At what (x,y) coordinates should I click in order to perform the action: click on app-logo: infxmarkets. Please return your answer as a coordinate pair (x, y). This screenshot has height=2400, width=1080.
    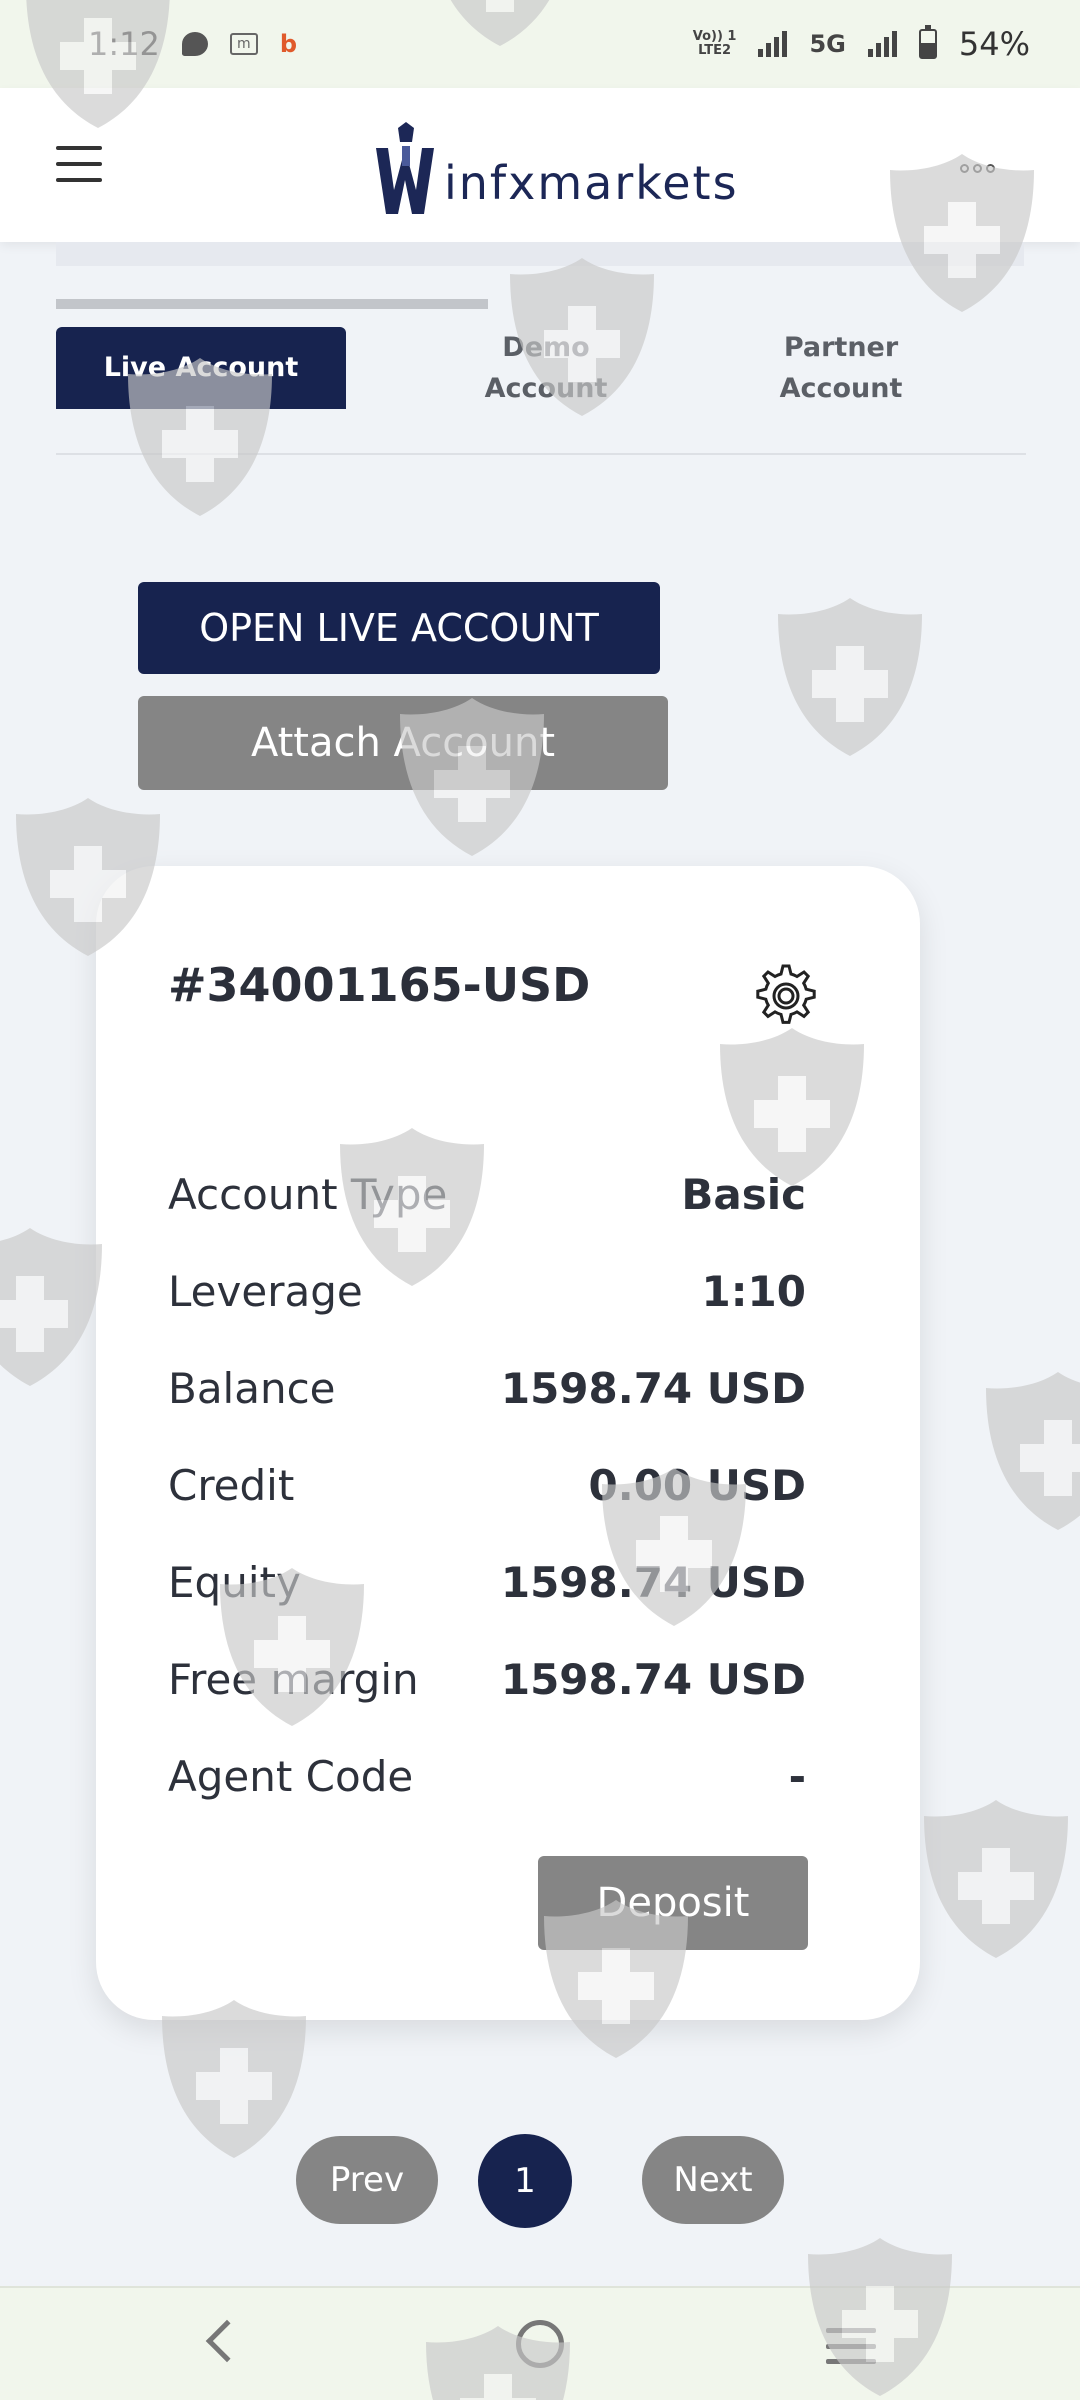
    Looking at the image, I should click on (555, 166).